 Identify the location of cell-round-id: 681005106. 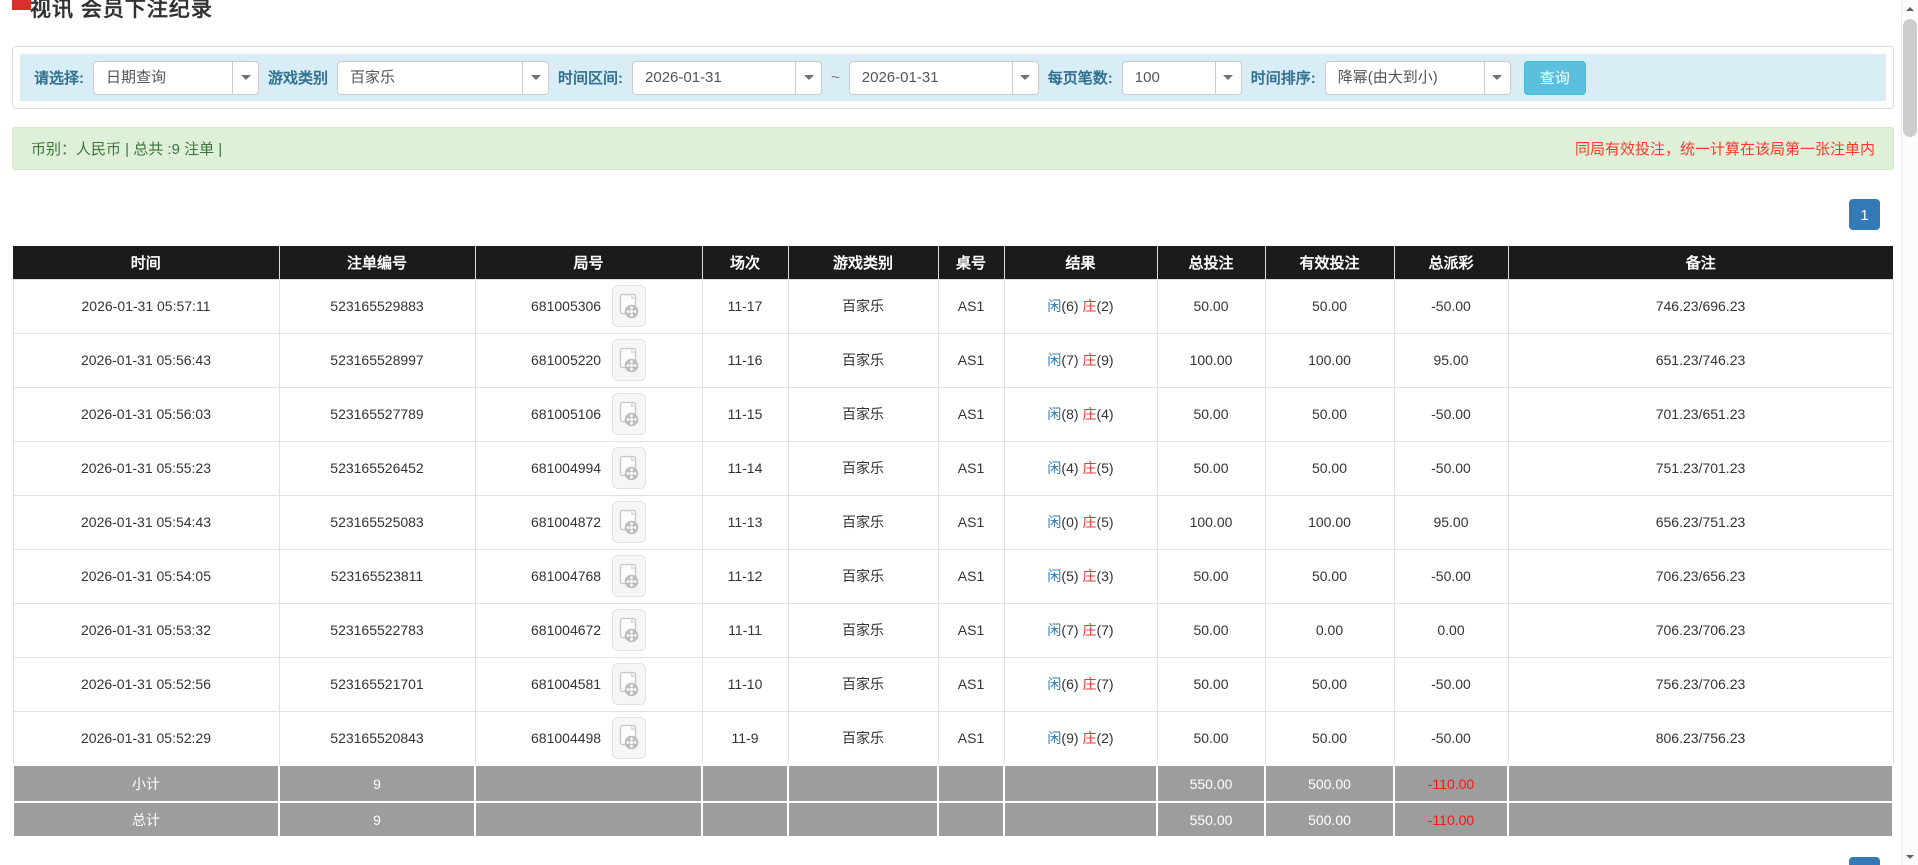
(588, 414).